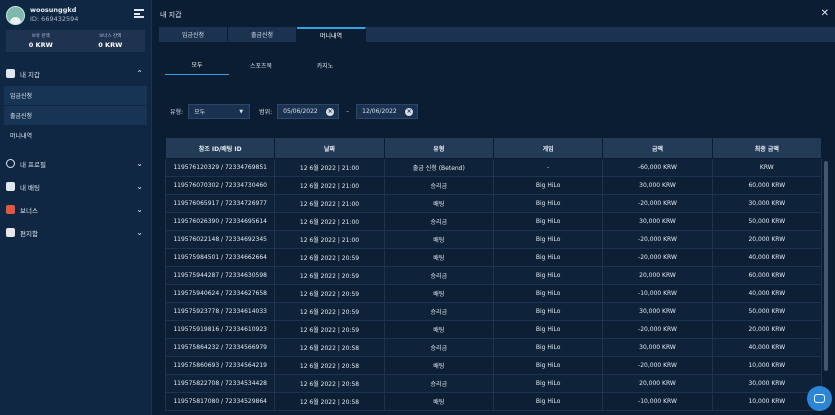 The height and width of the screenshot is (415, 835). What do you see at coordinates (767, 347) in the screenshot?
I see `cell-final-amount: 40,000 KRW` at bounding box center [767, 347].